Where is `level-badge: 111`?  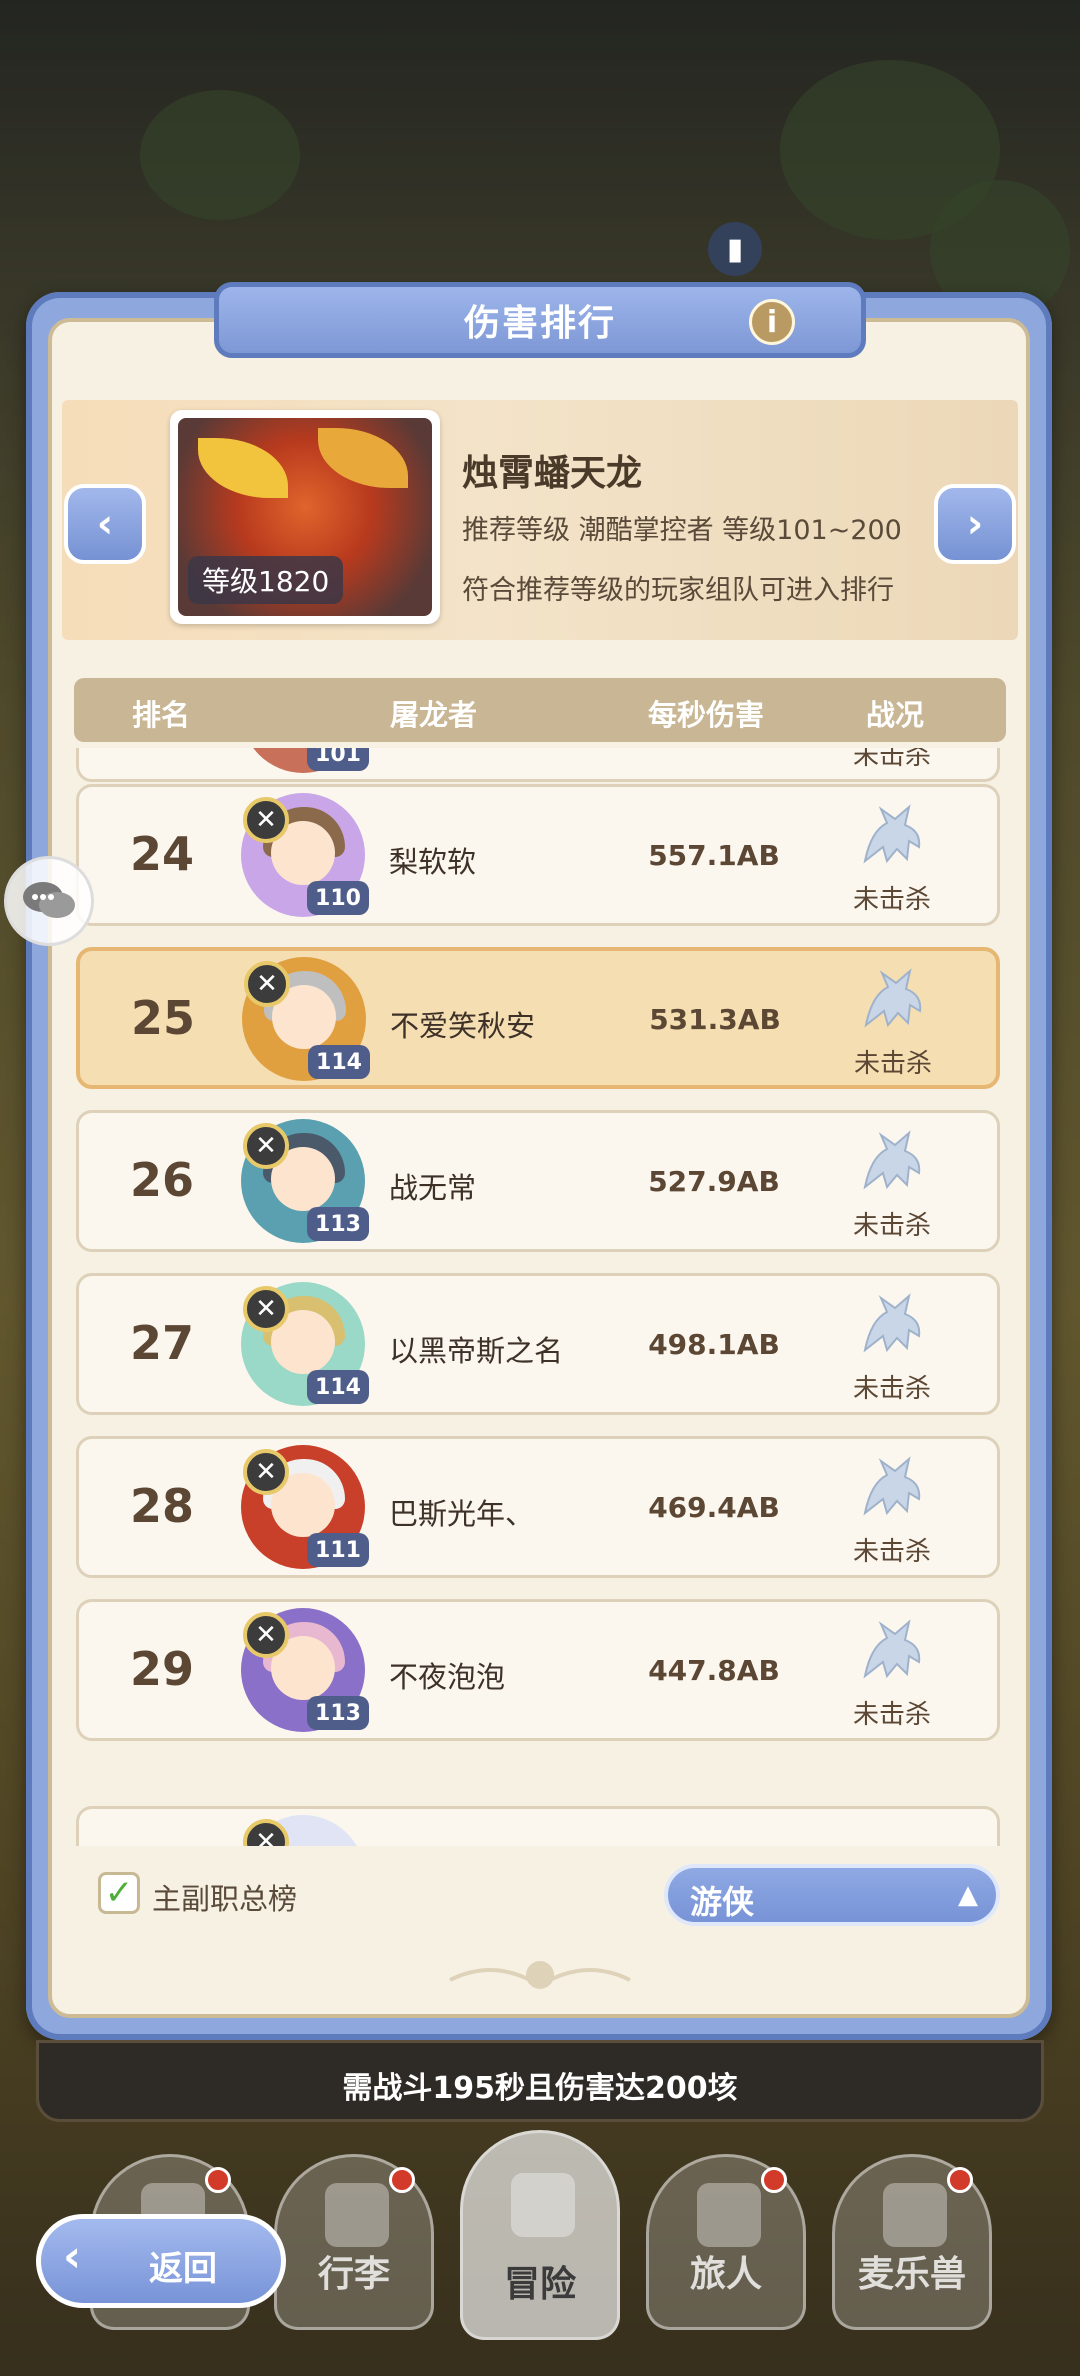
level-badge: 111 is located at coordinates (338, 1550).